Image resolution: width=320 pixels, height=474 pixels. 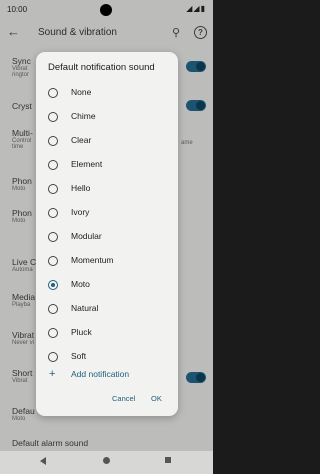 I want to click on dialog-title: Default notification sound, so click(x=101, y=67).